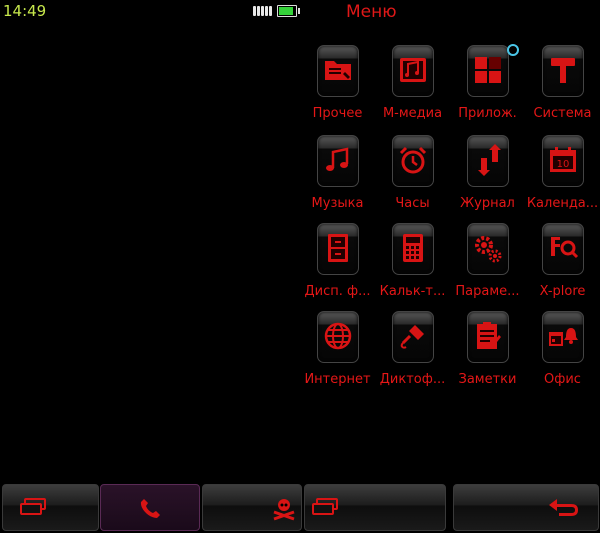 The height and width of the screenshot is (533, 600). I want to click on app-label: Прочее, so click(337, 113).